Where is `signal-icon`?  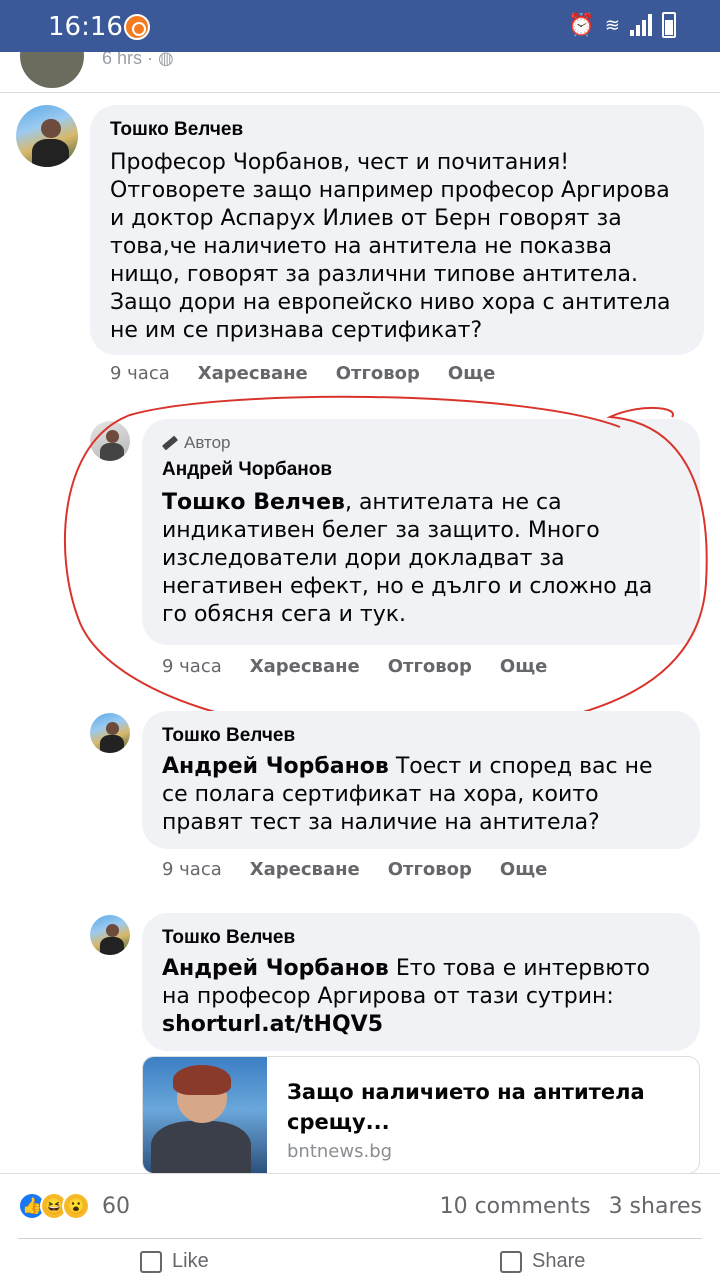
signal-icon is located at coordinates (641, 25).